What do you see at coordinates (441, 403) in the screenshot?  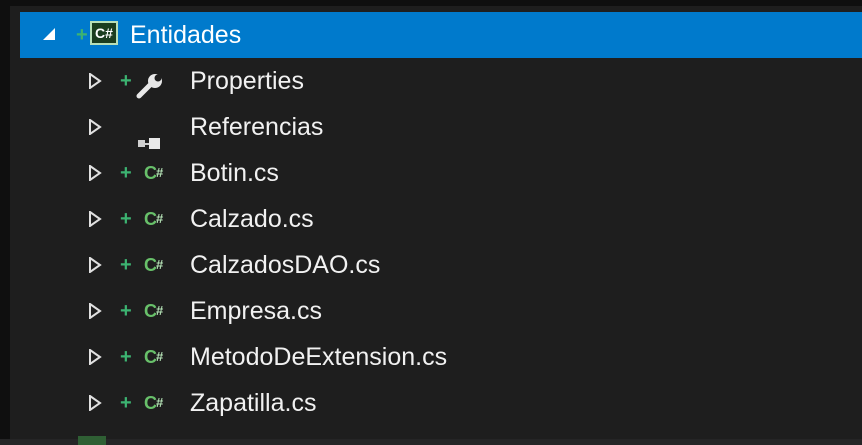 I see `tree-item-file: + C# Zapatilla.cs` at bounding box center [441, 403].